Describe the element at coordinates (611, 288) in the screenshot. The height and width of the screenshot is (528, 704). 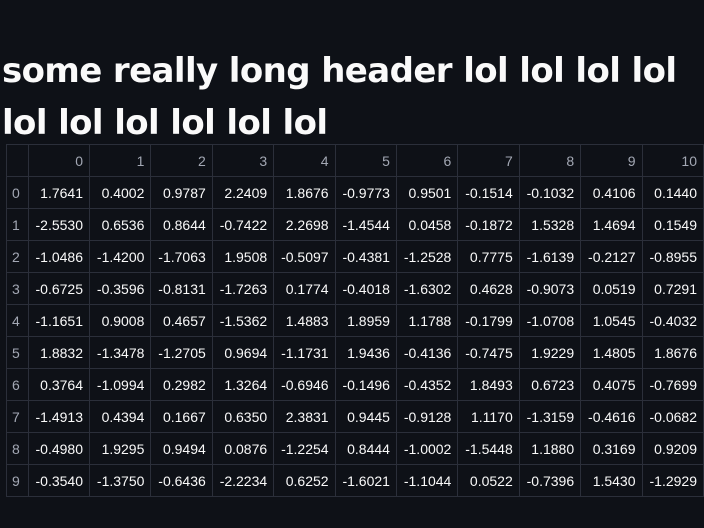
I see `table-cell: 0.0519` at that location.